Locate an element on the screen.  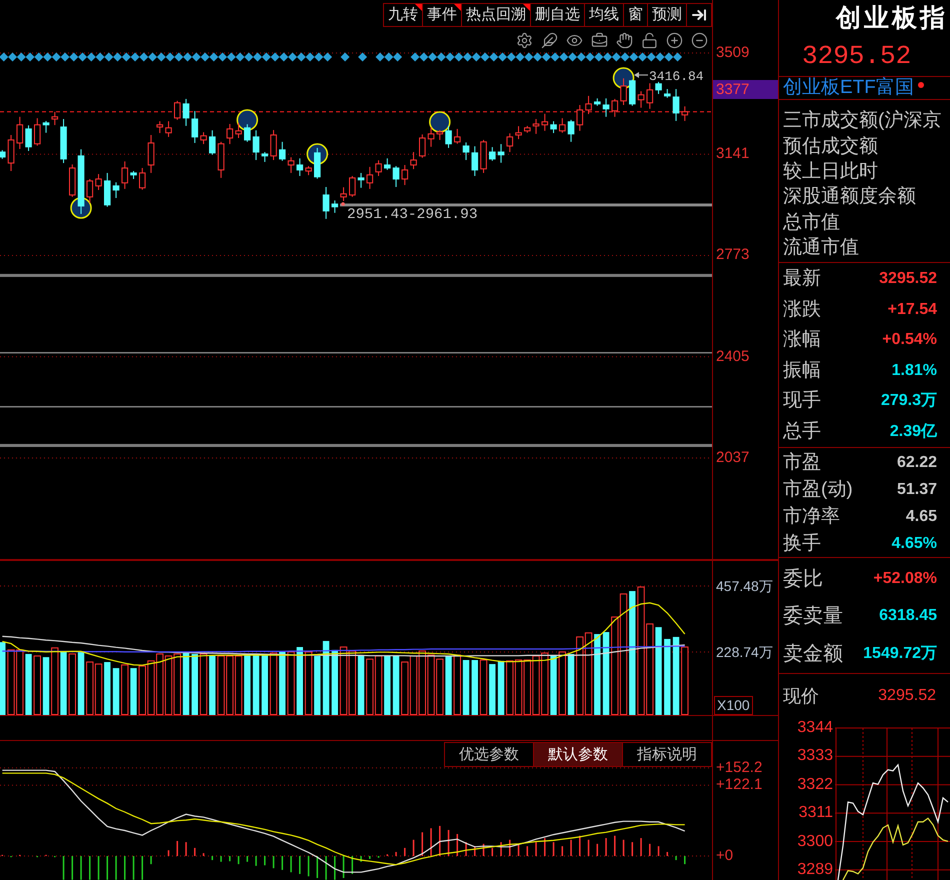
toolbar-tab: 热点回溯 is located at coordinates (496, 15).